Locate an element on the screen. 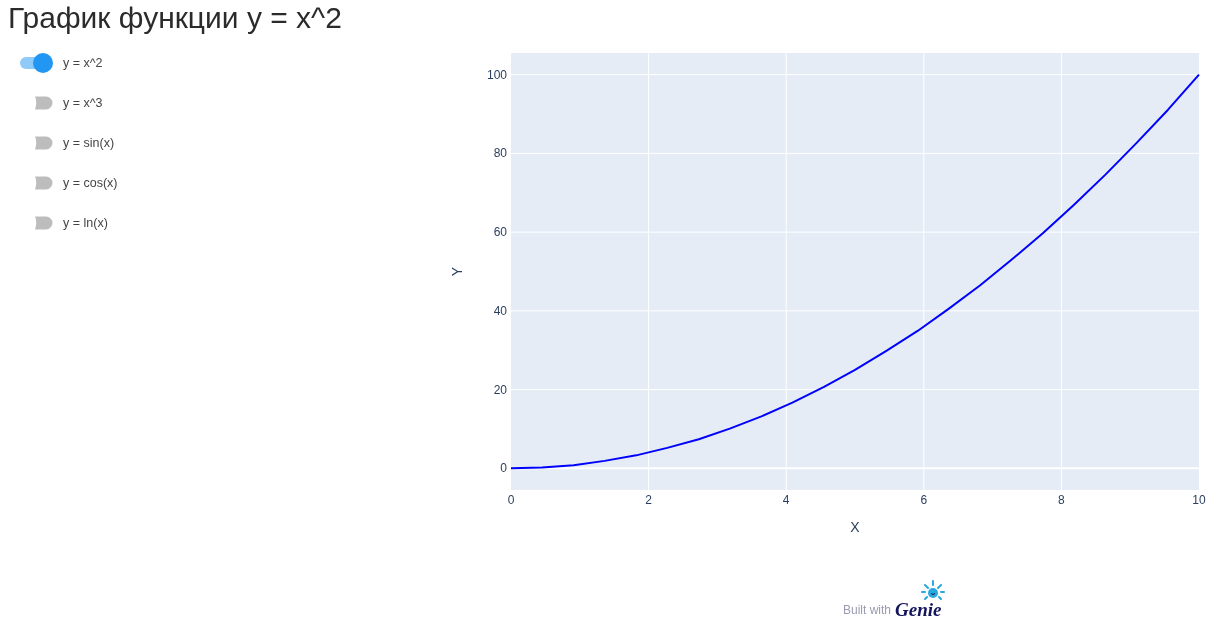 This screenshot has width=1209, height=624. brand-logo: Genie is located at coordinates (918, 609).